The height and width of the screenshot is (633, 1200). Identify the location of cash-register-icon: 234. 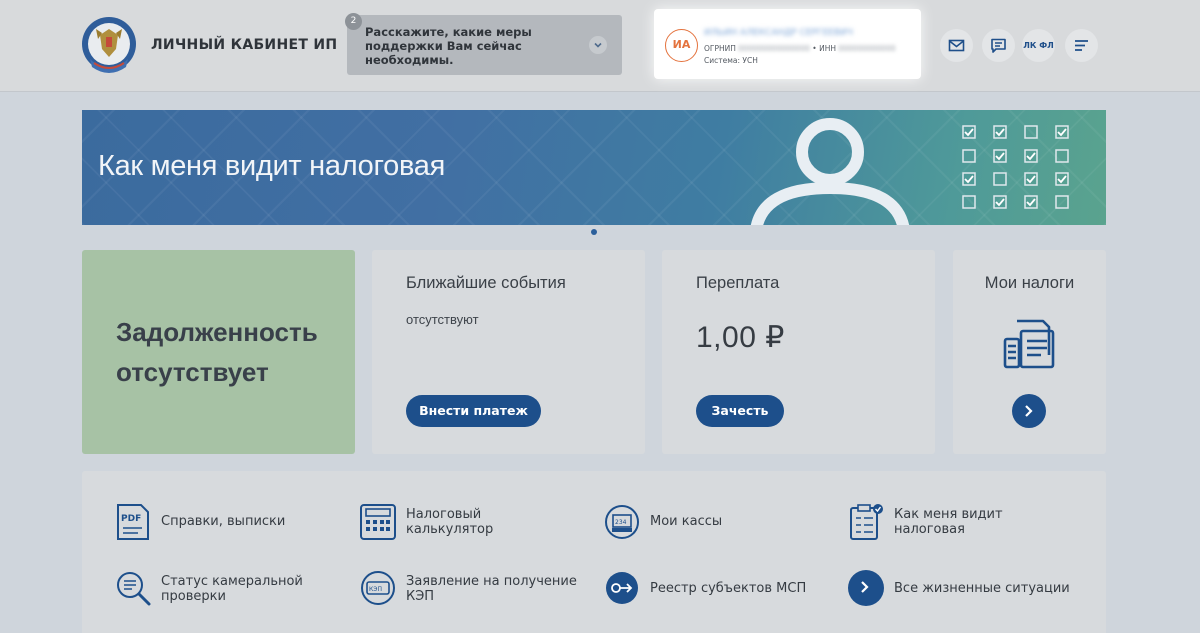
(622, 522).